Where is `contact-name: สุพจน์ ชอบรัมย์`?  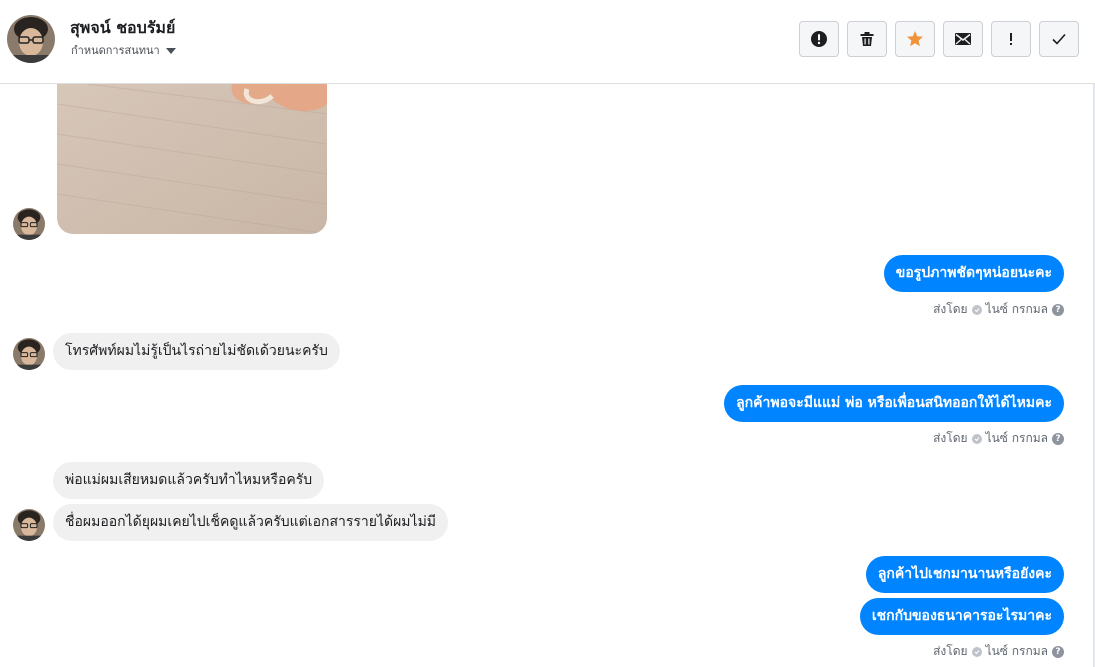
contact-name: สุพจน์ ชอบรัมย์ is located at coordinates (122, 28).